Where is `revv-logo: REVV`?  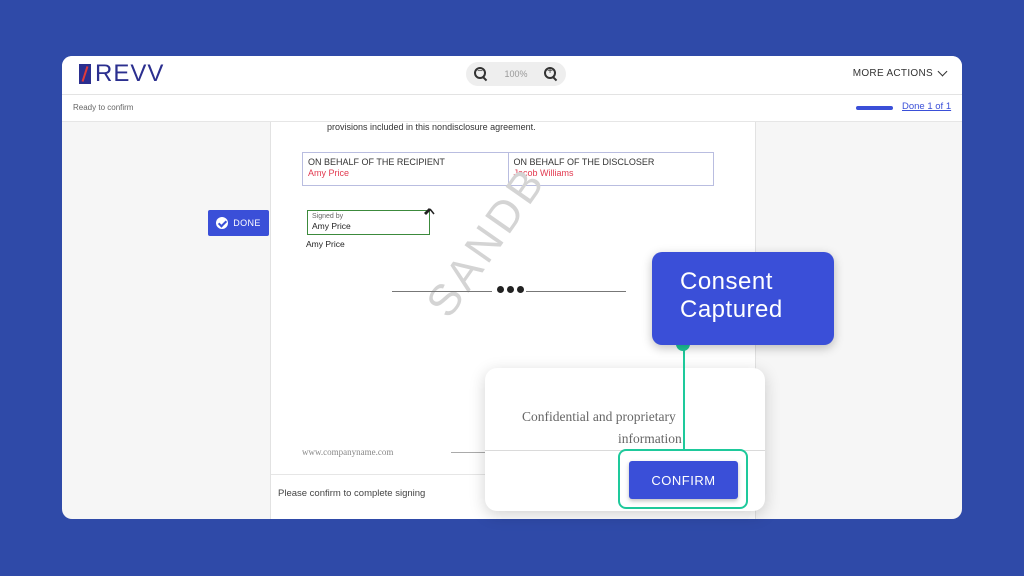 revv-logo: REVV is located at coordinates (122, 73).